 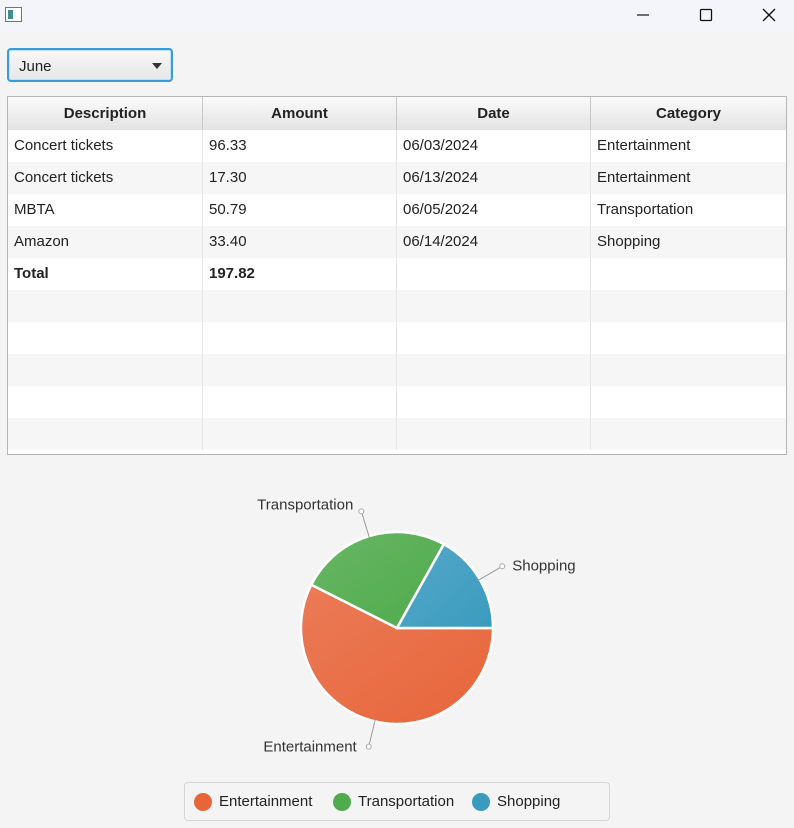 I want to click on month-select: June, so click(x=90, y=65).